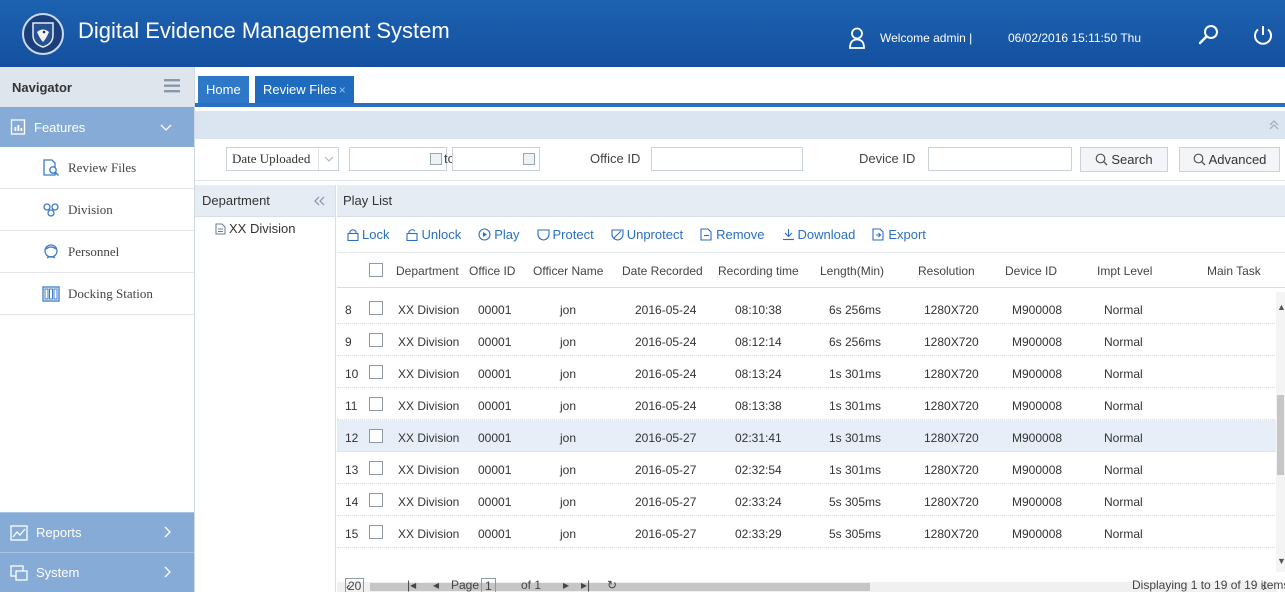 This screenshot has width=1285, height=592. Describe the element at coordinates (376, 270) in the screenshot. I see `select-all-checkbox` at that location.